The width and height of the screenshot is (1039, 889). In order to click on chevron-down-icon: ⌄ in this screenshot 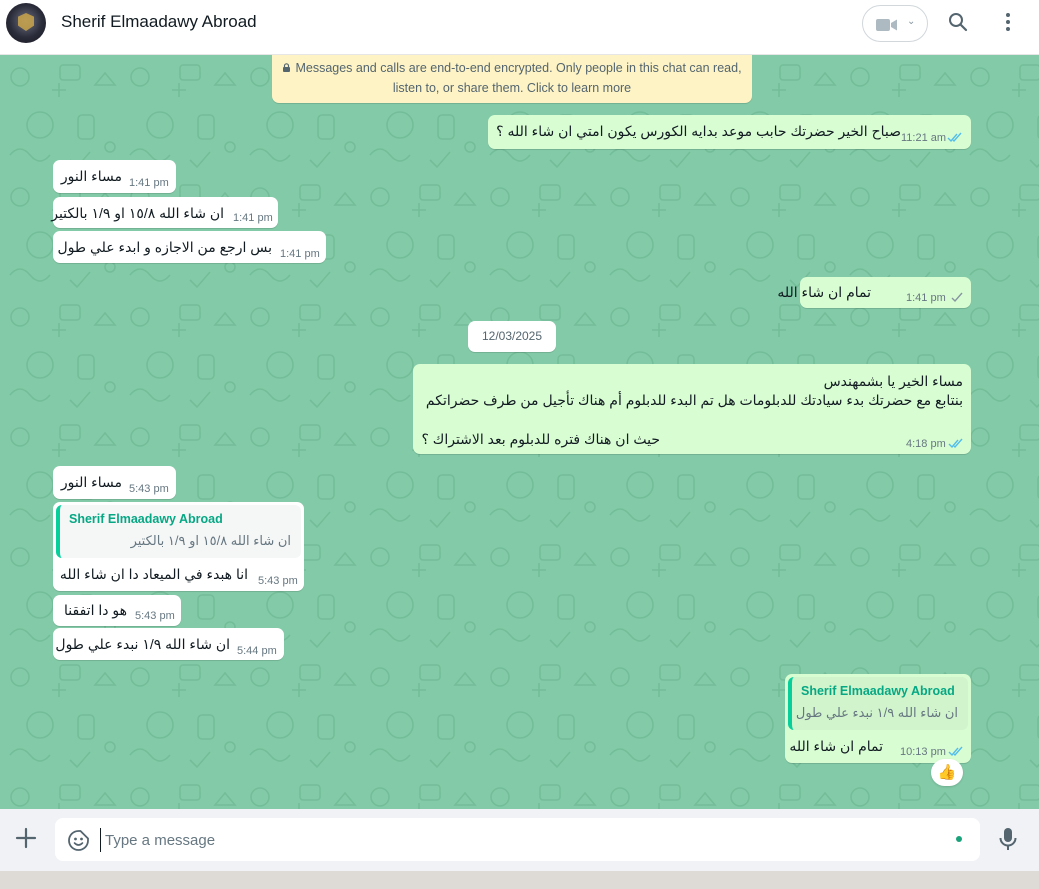, I will do `click(911, 21)`.